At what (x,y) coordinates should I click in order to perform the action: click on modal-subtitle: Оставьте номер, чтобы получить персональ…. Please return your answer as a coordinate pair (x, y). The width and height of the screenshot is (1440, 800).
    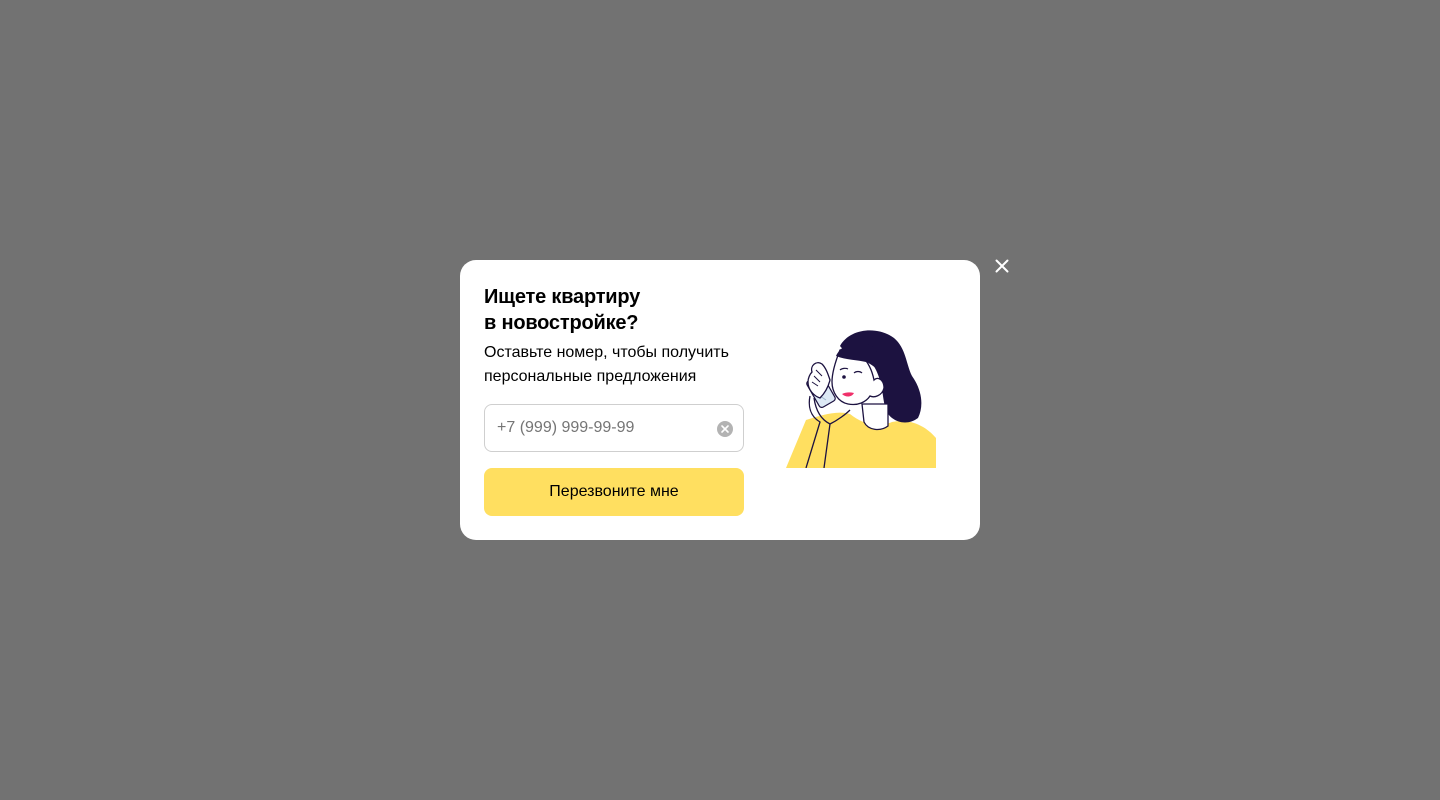
    Looking at the image, I should click on (606, 364).